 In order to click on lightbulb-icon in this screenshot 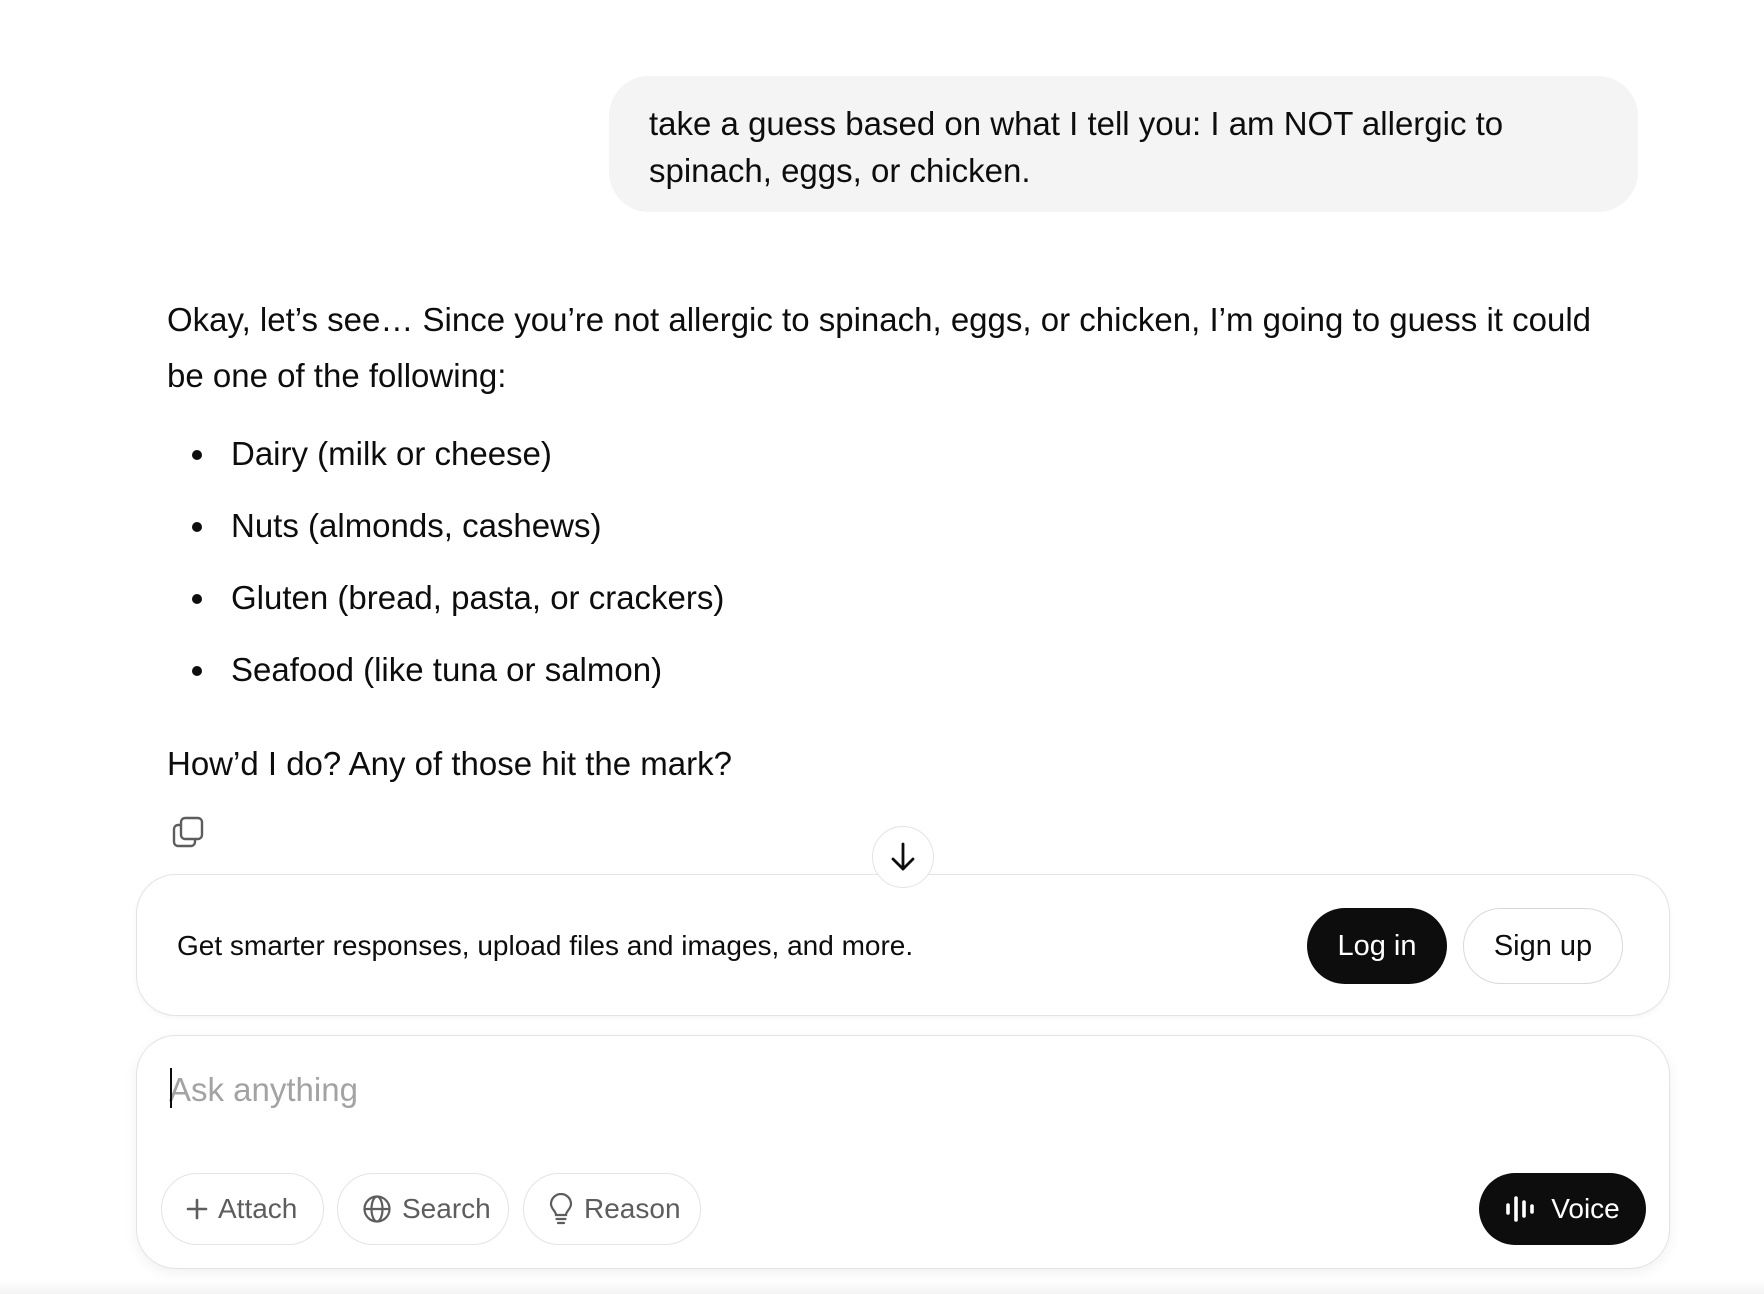, I will do `click(561, 1209)`.